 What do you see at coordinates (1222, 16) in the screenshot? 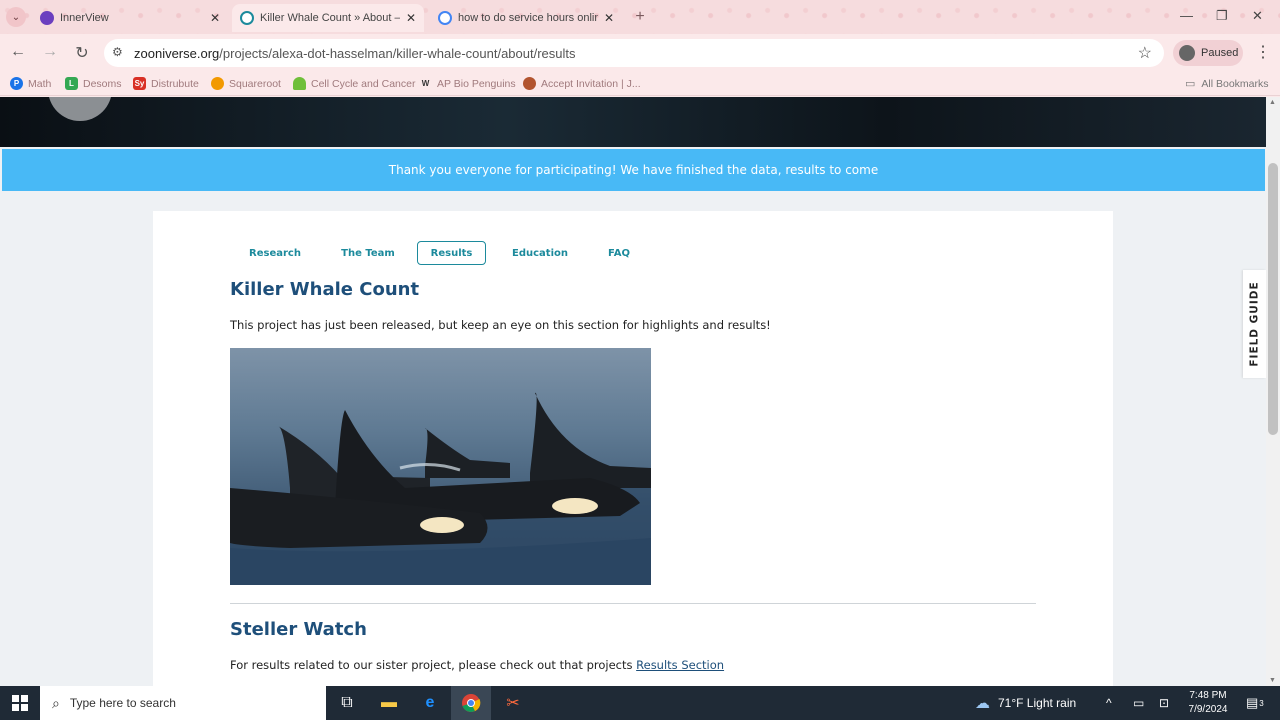
I see `restore-icon: ❐` at bounding box center [1222, 16].